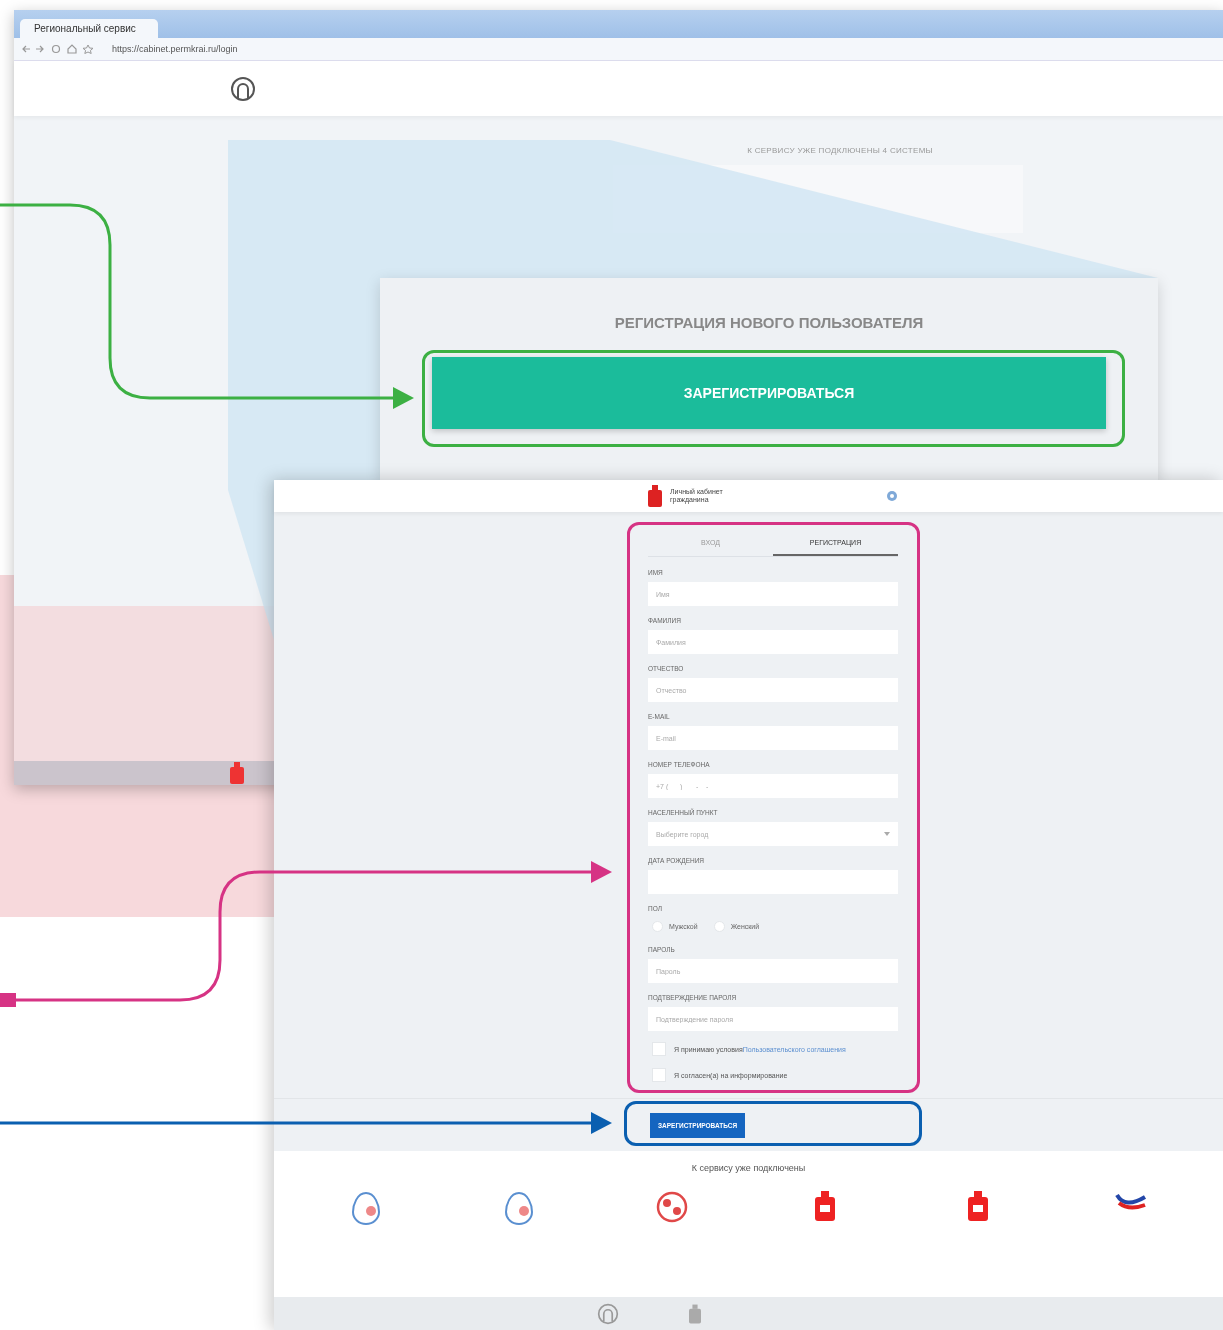  I want to click on stripes-icon, so click(1131, 1201).